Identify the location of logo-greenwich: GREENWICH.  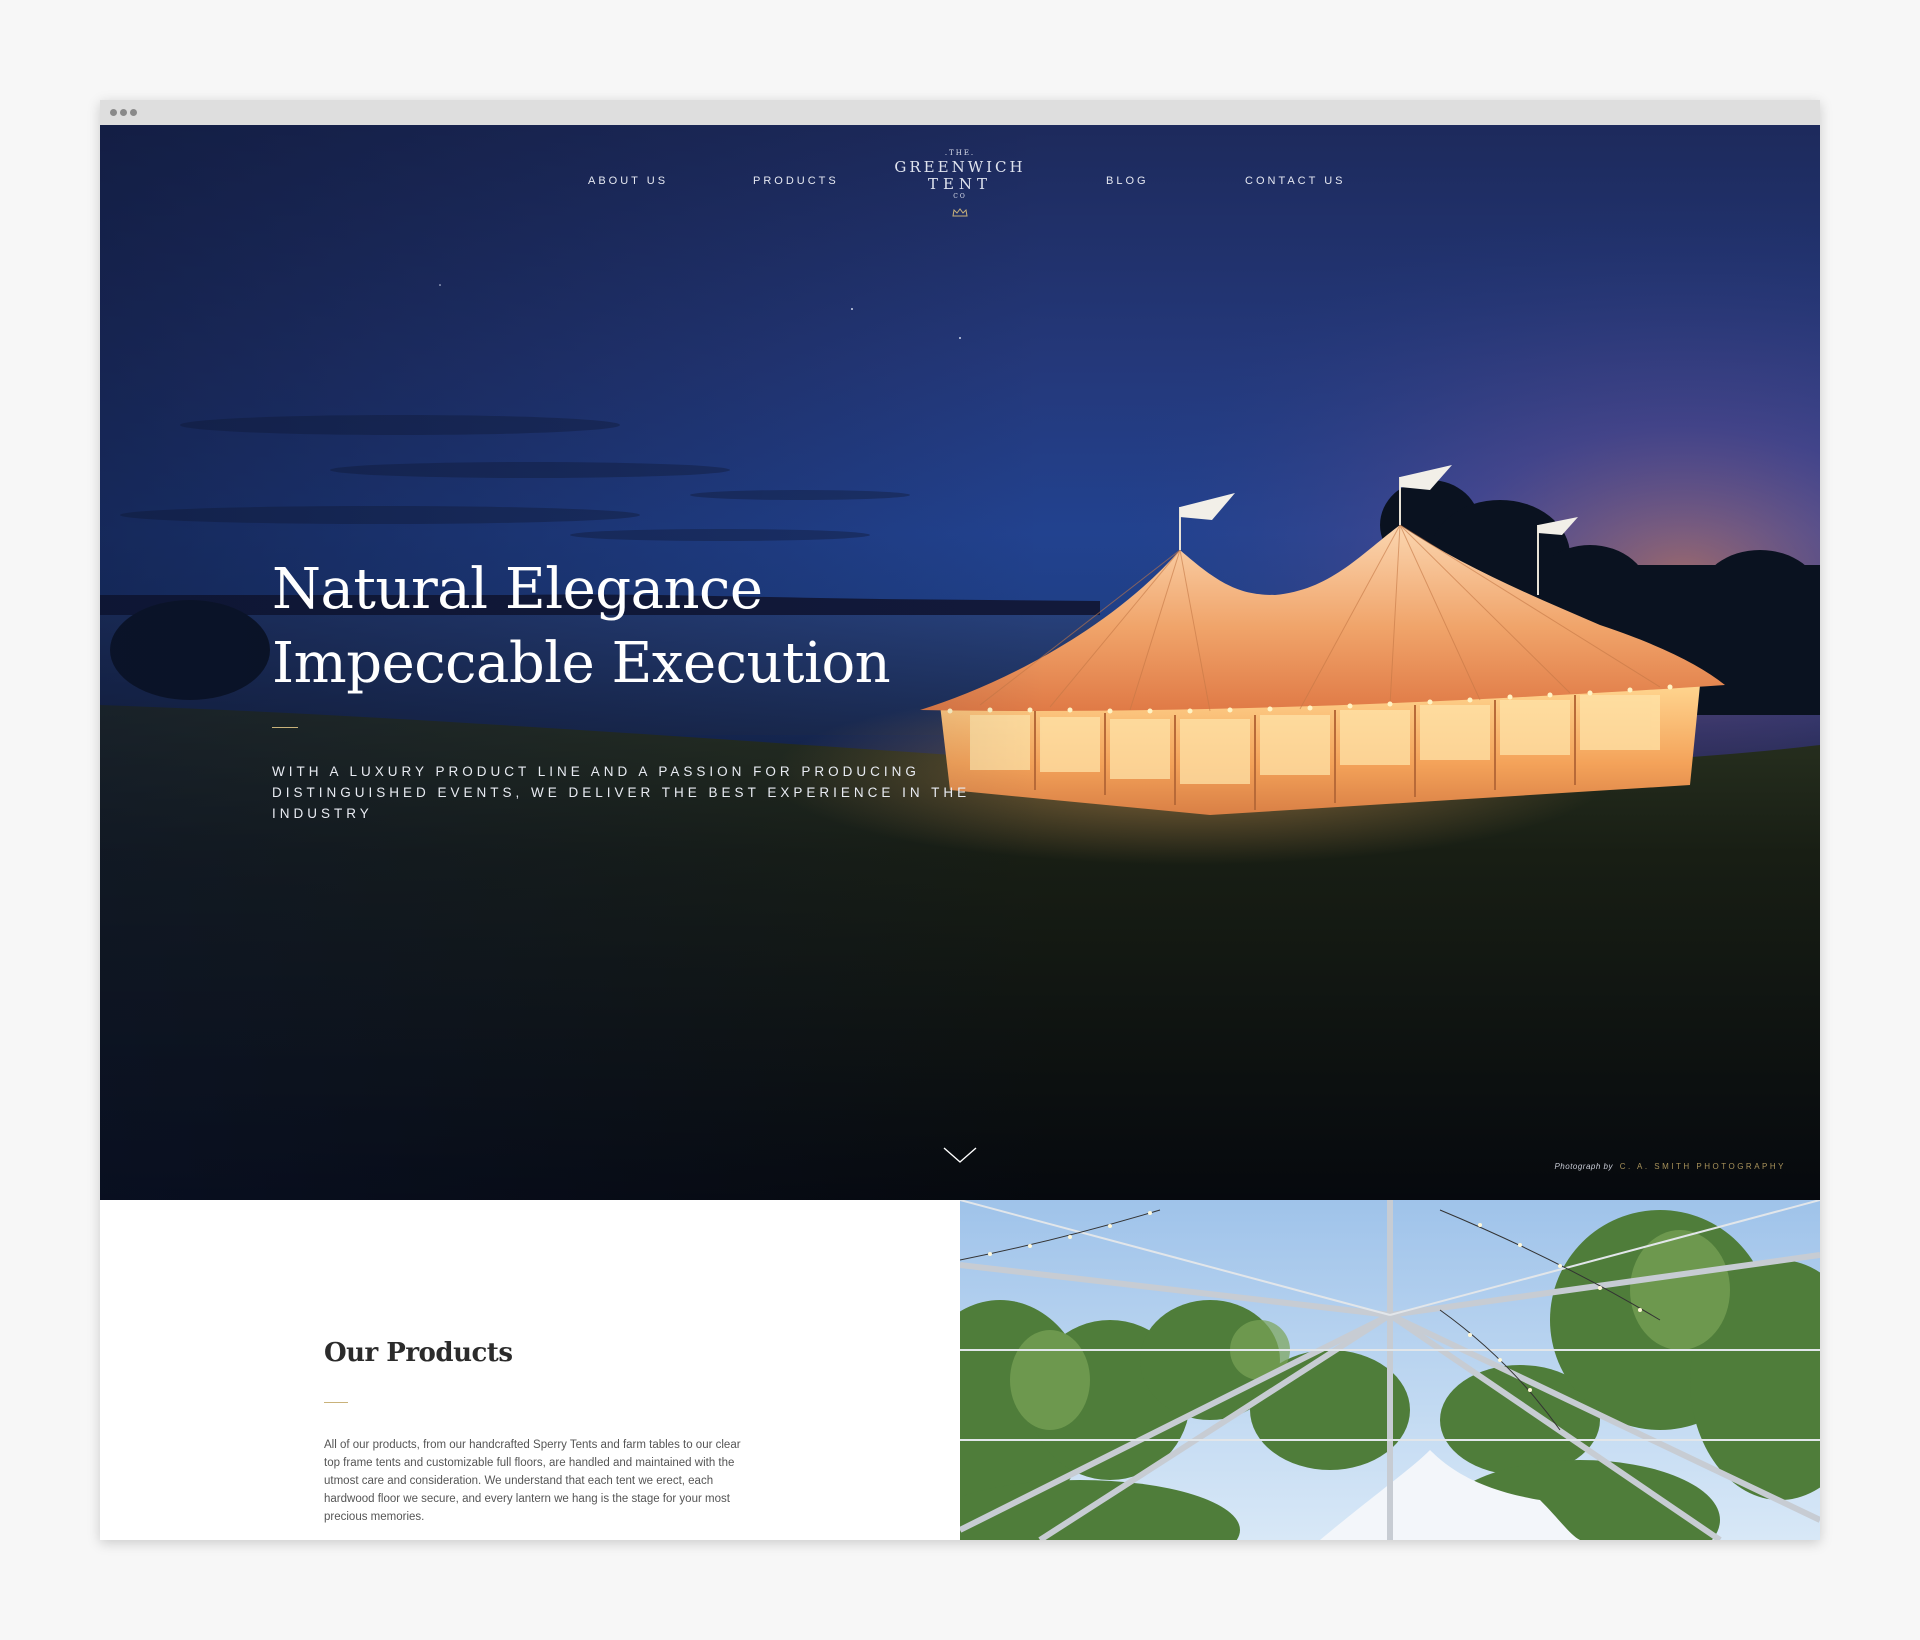
(960, 167).